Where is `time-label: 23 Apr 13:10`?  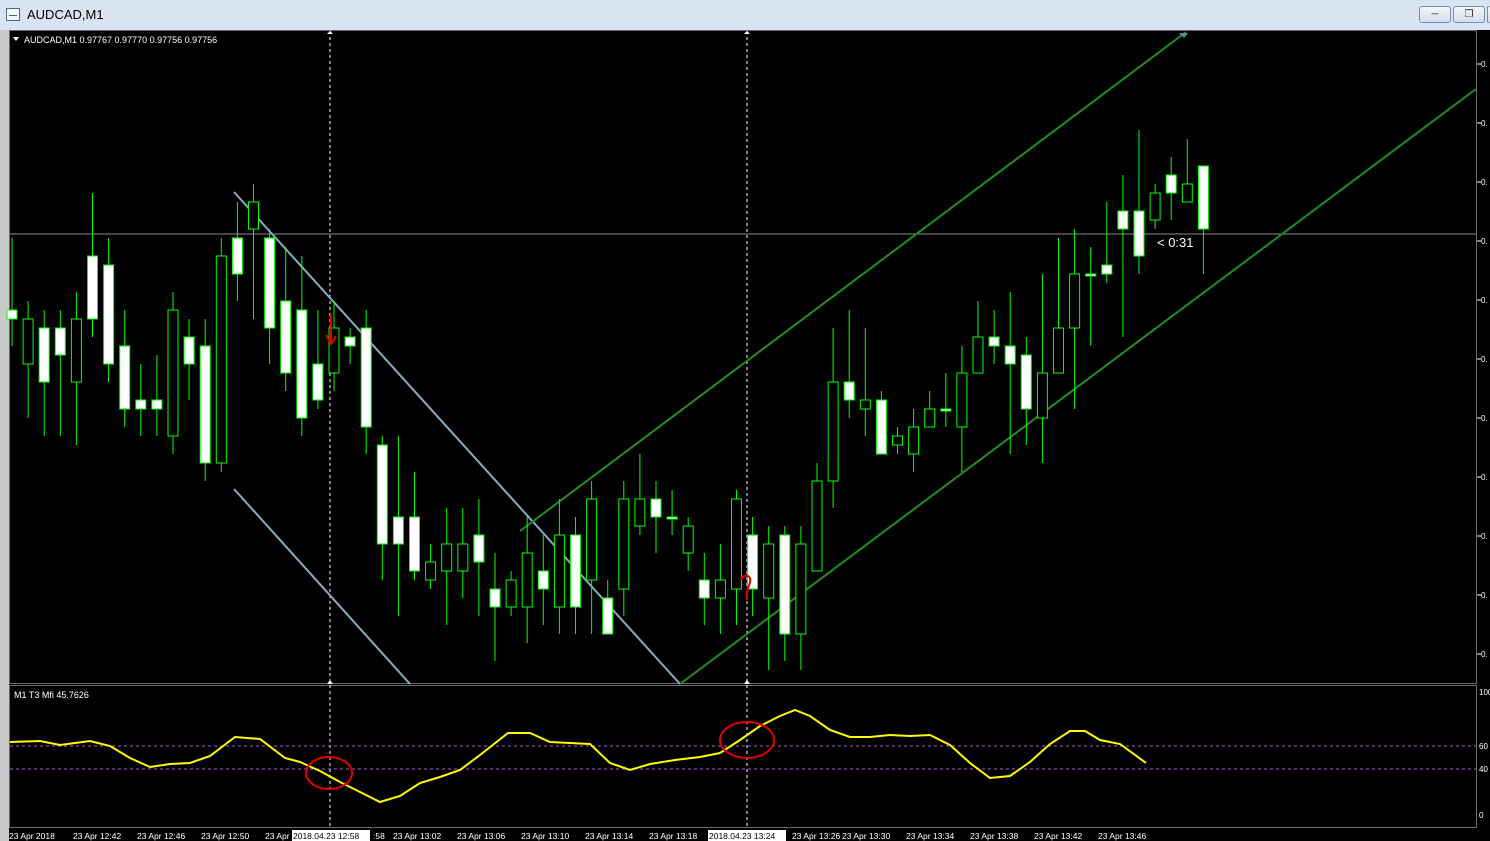 time-label: 23 Apr 13:10 is located at coordinates (545, 836).